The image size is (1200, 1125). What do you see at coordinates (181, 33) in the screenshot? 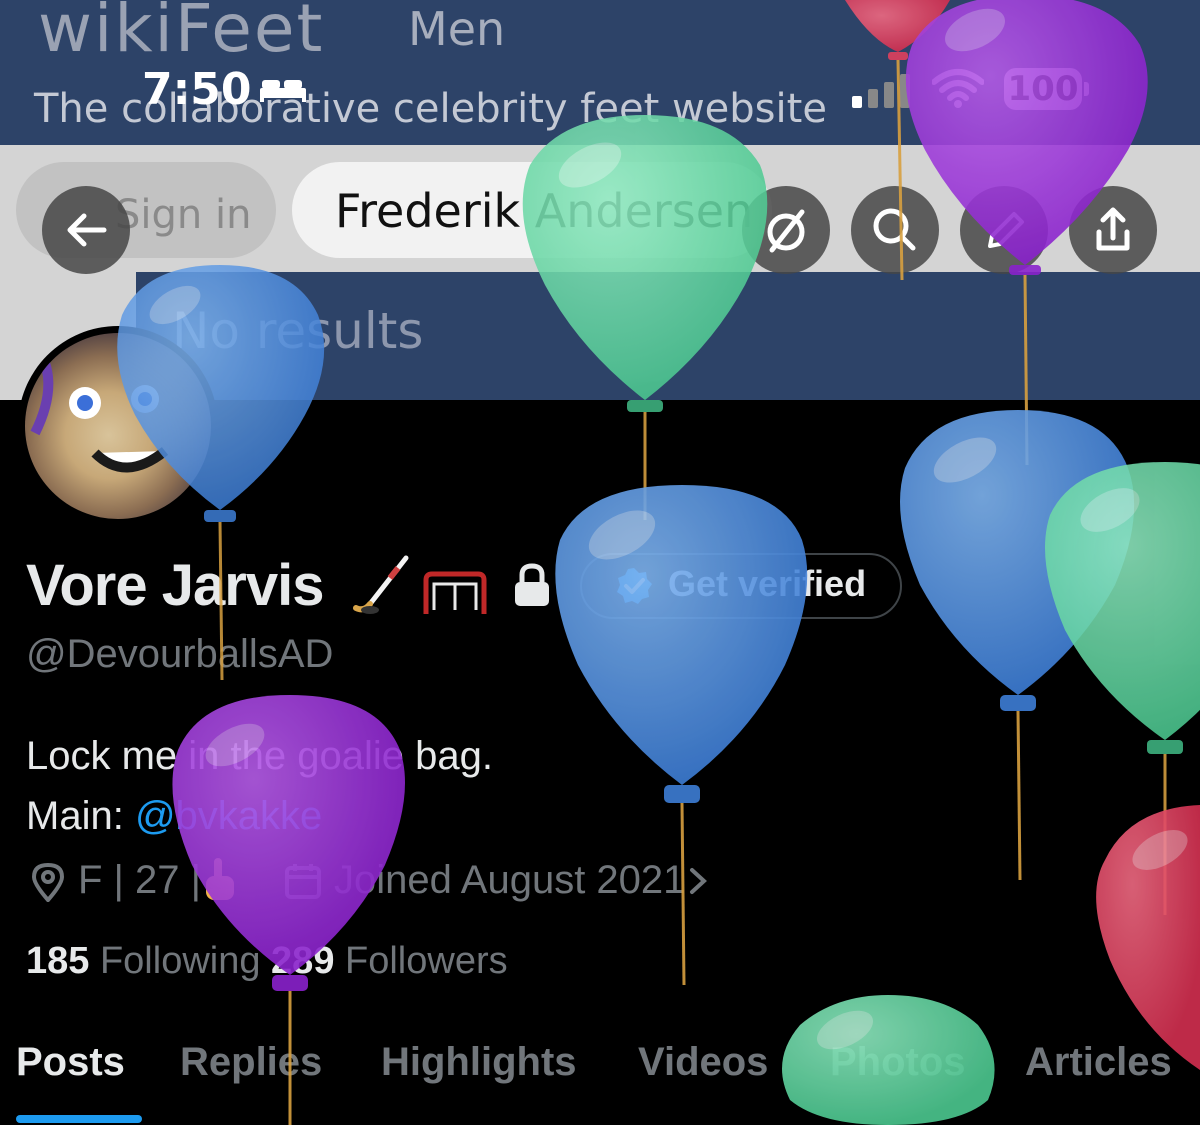
I see `site-logo: wikiFeet` at bounding box center [181, 33].